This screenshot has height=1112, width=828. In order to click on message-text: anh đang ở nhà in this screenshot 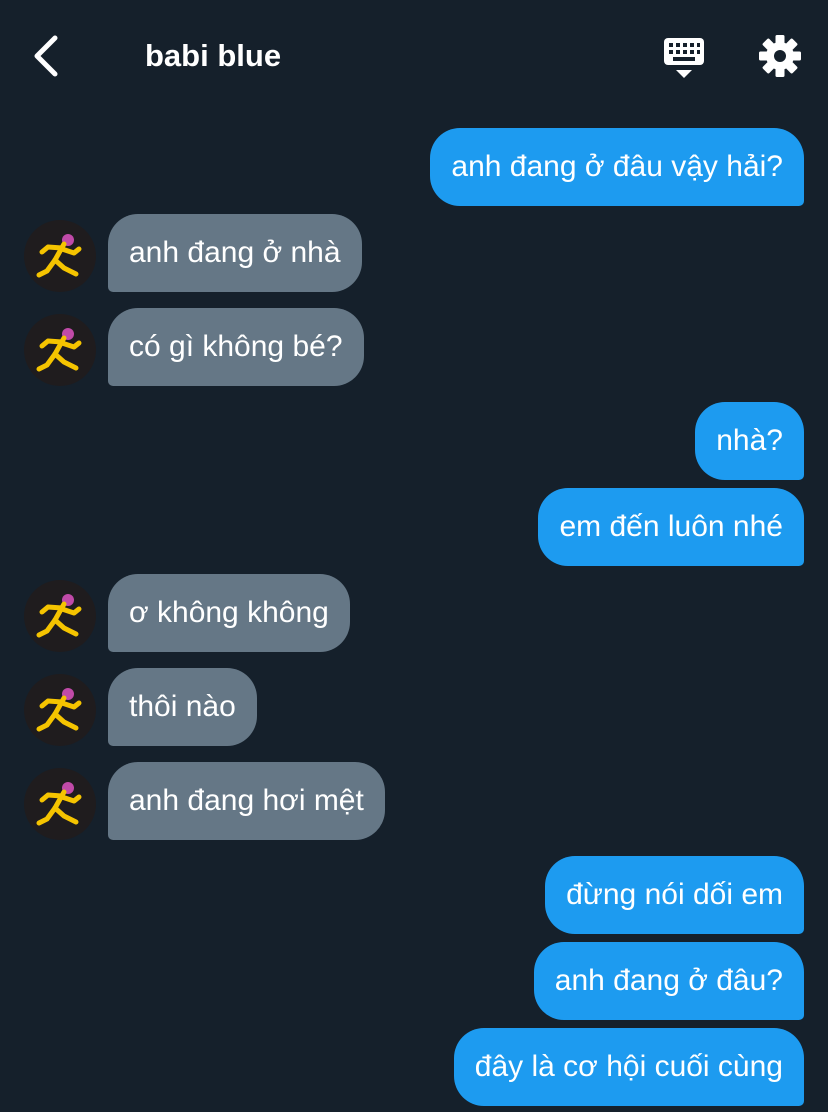, I will do `click(235, 252)`.